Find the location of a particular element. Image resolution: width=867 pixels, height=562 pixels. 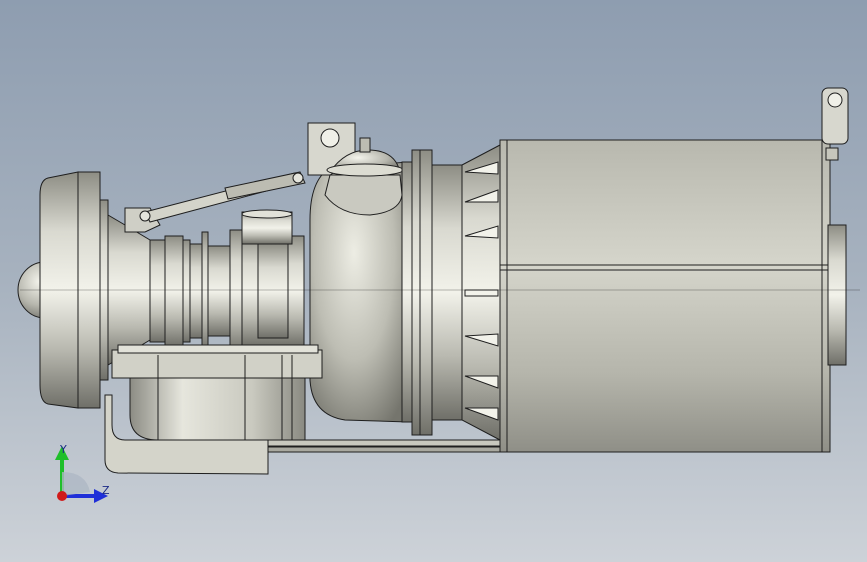

z-axis-label: Z is located at coordinates (106, 490).